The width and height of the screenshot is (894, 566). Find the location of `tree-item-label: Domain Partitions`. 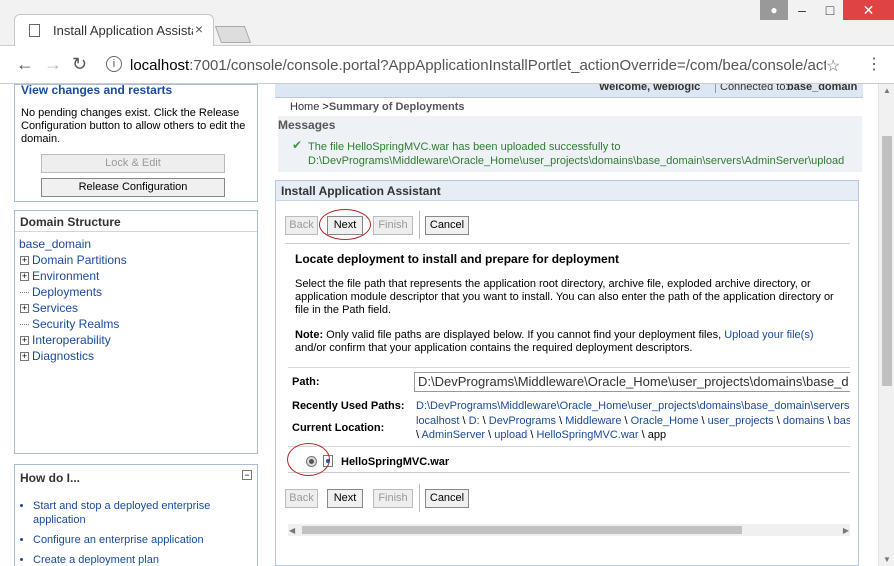

tree-item-label: Domain Partitions is located at coordinates (79, 260).